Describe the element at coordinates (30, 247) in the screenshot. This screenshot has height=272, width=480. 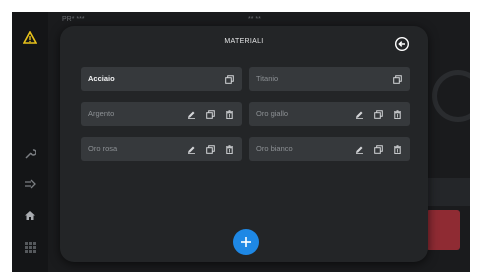
I see `grid-icon` at that location.